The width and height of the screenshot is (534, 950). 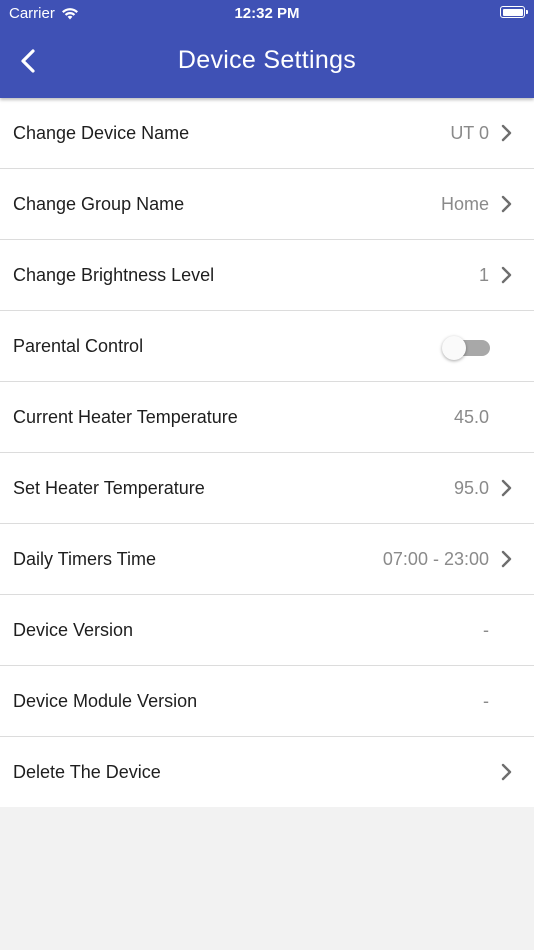 What do you see at coordinates (435, 558) in the screenshot?
I see `daily-timers-value: 07:00 - 23:00` at bounding box center [435, 558].